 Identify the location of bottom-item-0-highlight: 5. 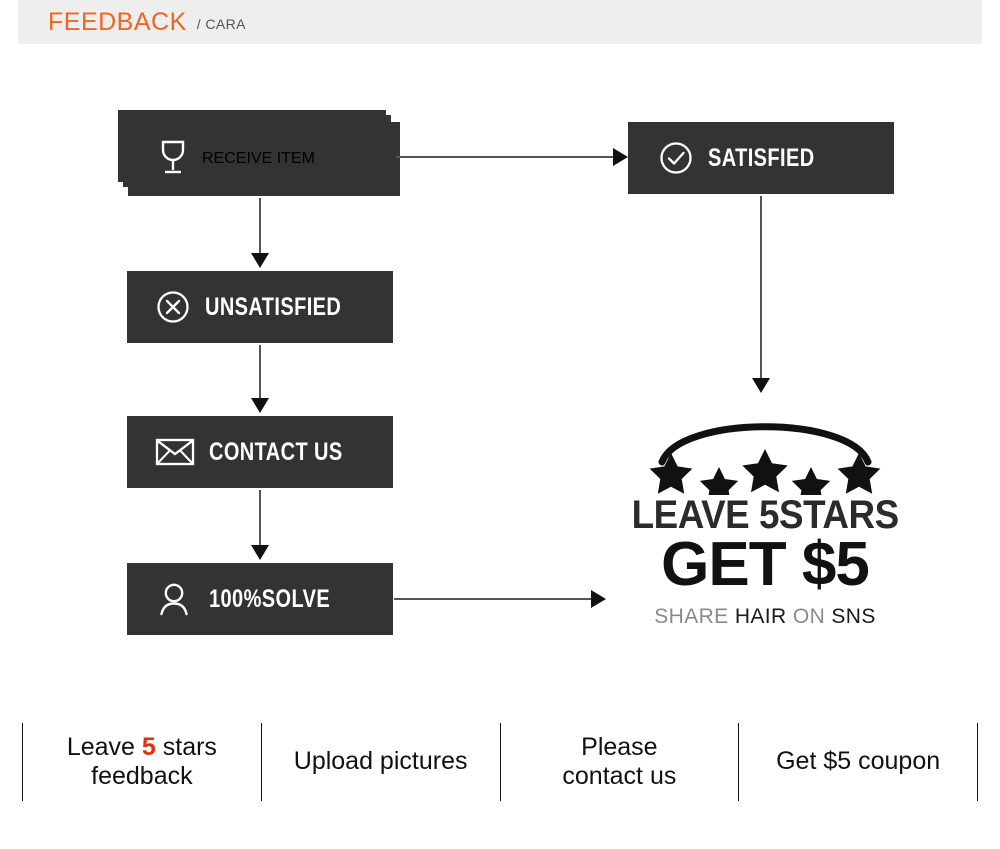
(148, 746).